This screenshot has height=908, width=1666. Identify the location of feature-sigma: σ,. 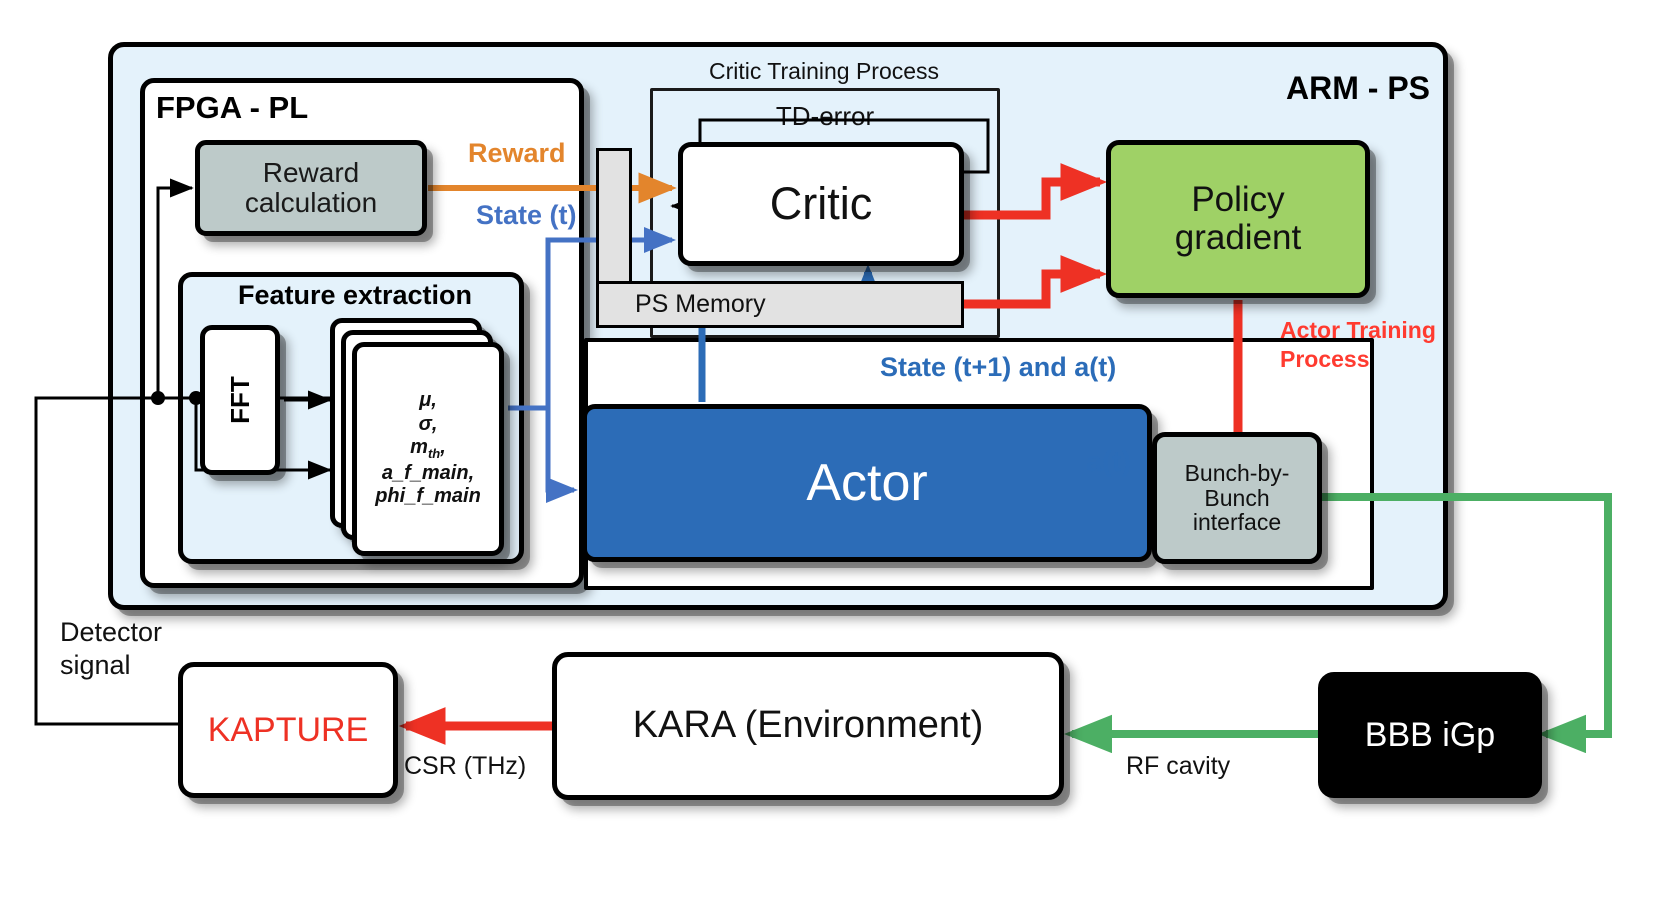
(428, 423).